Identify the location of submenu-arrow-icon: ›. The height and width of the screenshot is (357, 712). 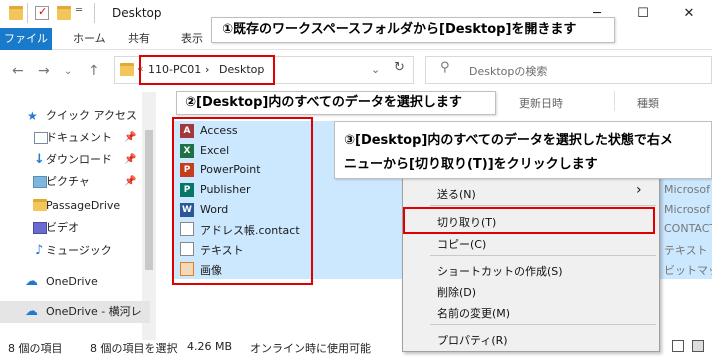
(639, 190).